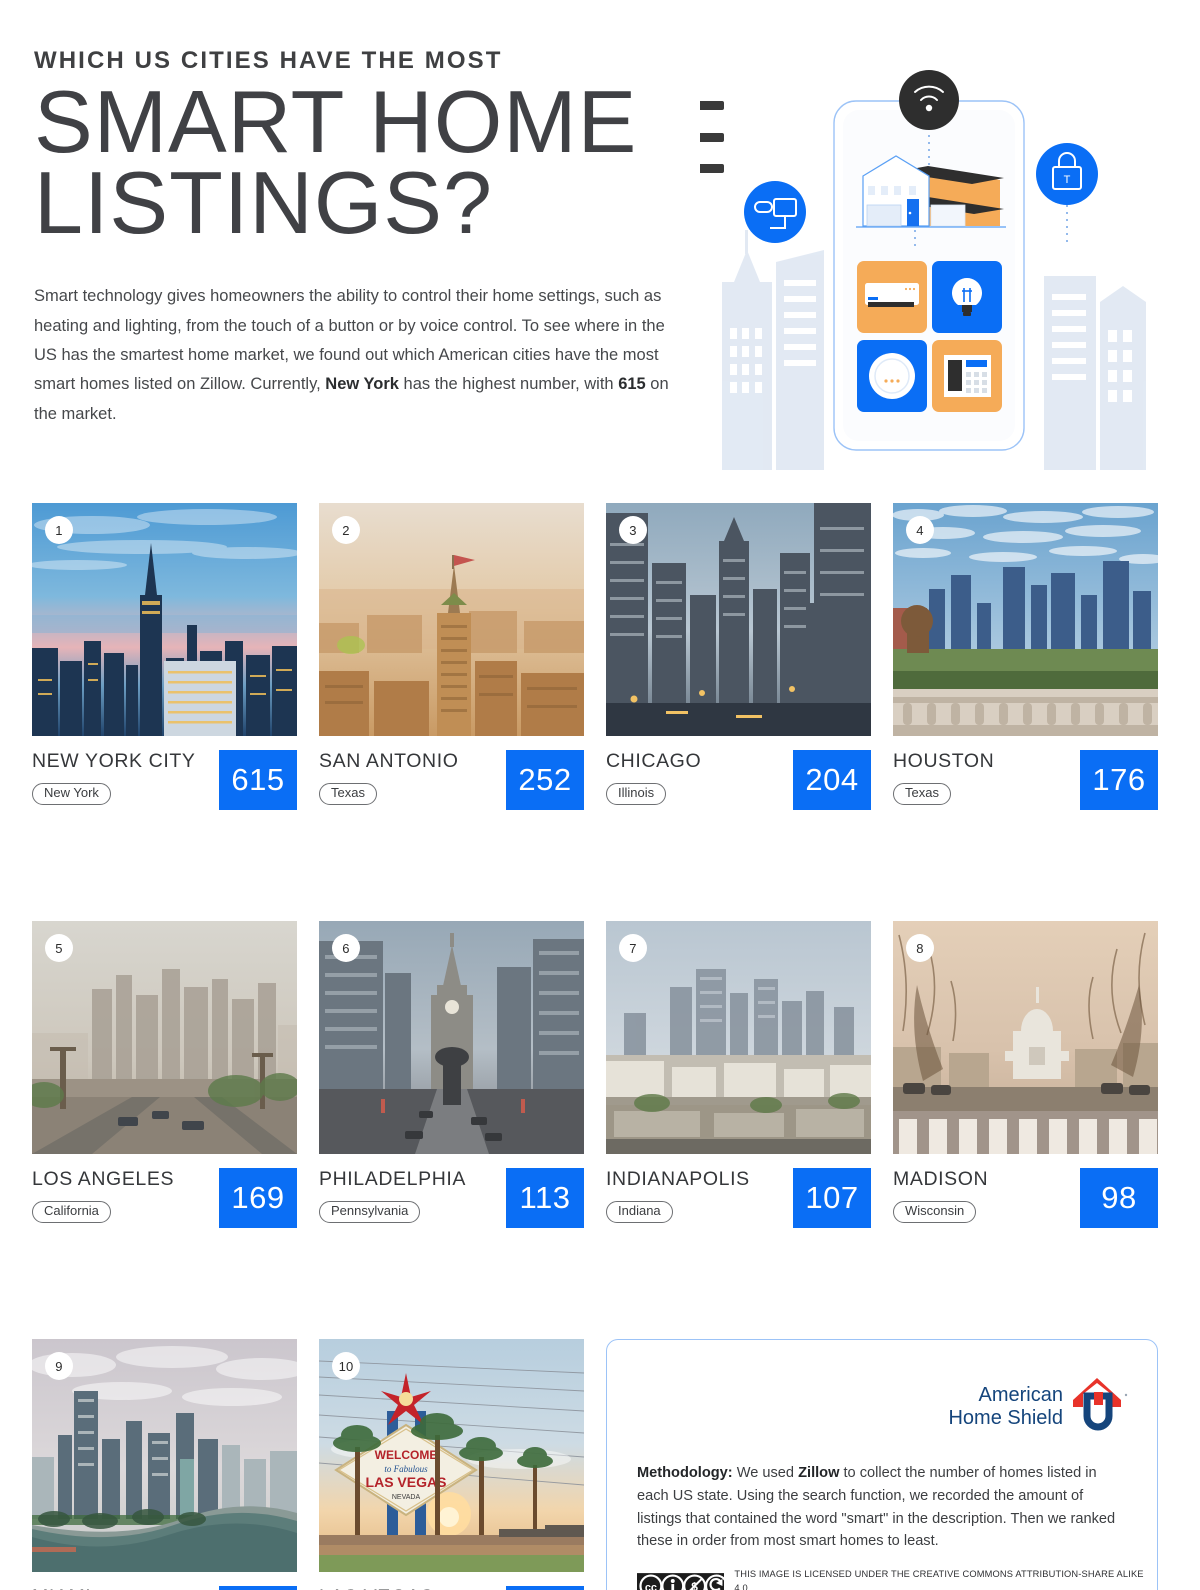  I want to click on rank-badge: 2, so click(346, 530).